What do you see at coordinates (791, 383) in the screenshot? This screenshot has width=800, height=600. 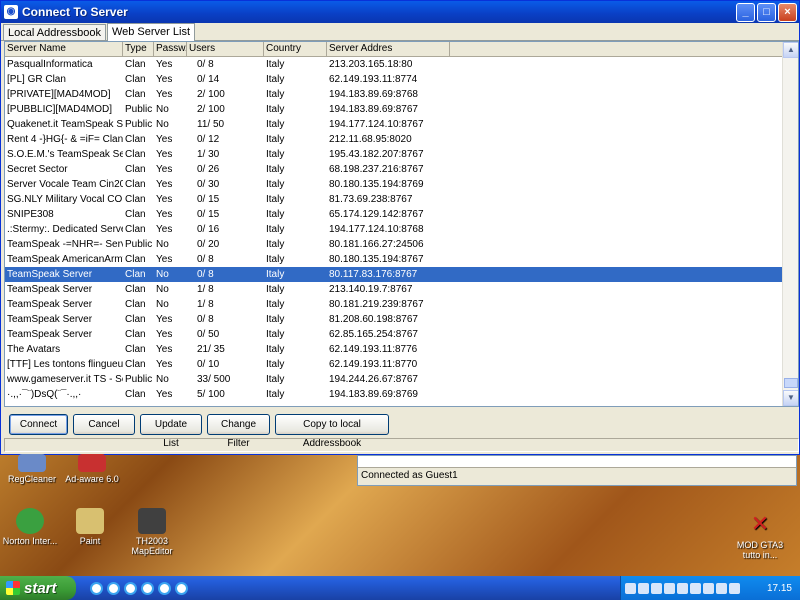 I see `scroll-thumb` at bounding box center [791, 383].